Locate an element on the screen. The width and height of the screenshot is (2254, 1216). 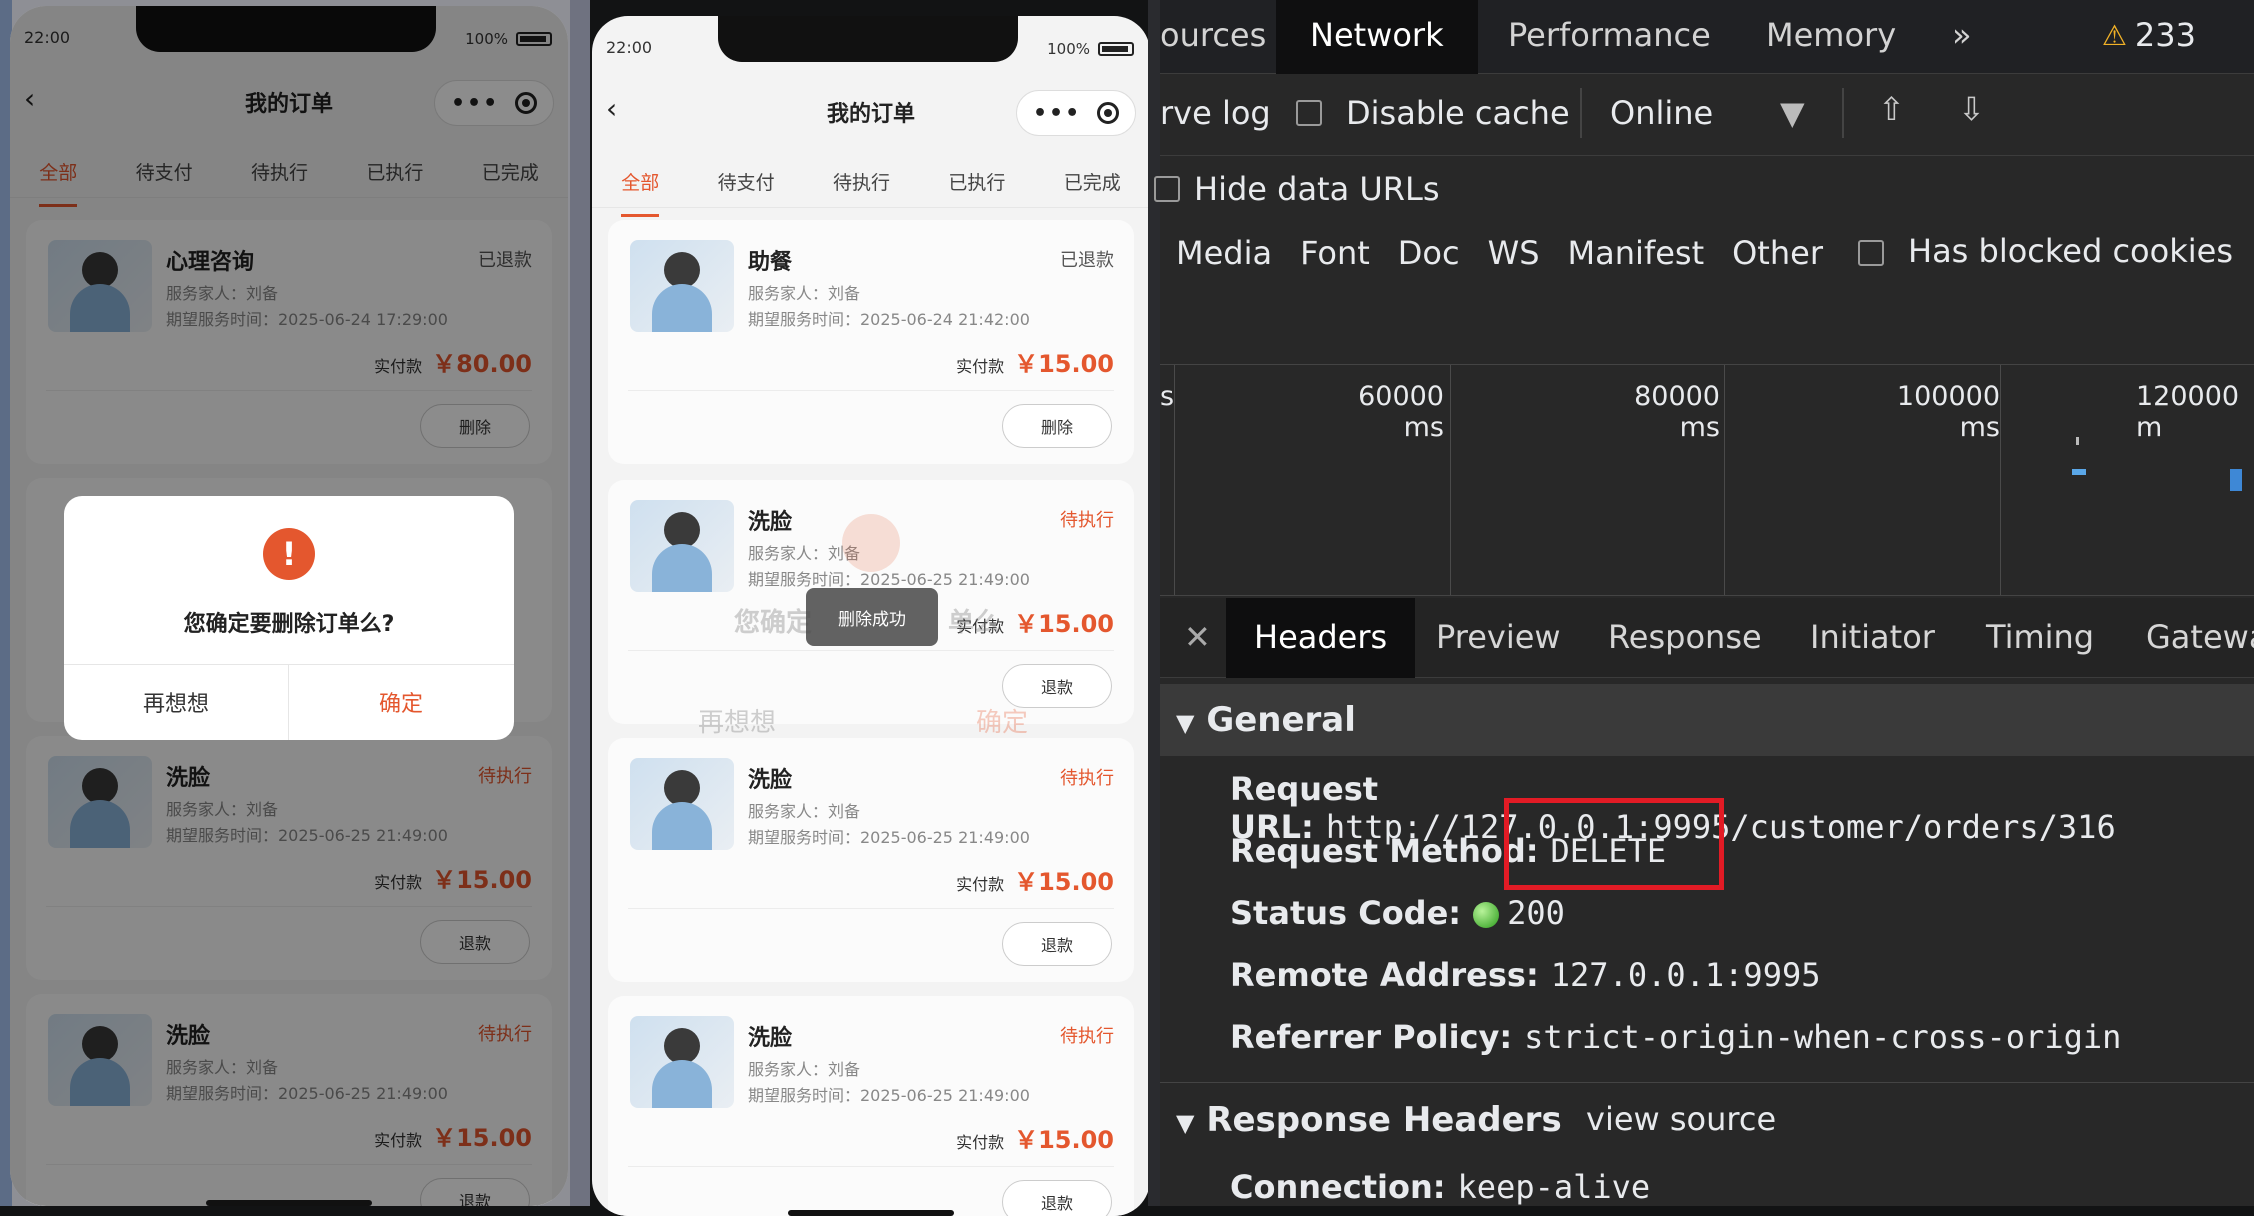
warnings-count: 233 is located at coordinates (2165, 35).